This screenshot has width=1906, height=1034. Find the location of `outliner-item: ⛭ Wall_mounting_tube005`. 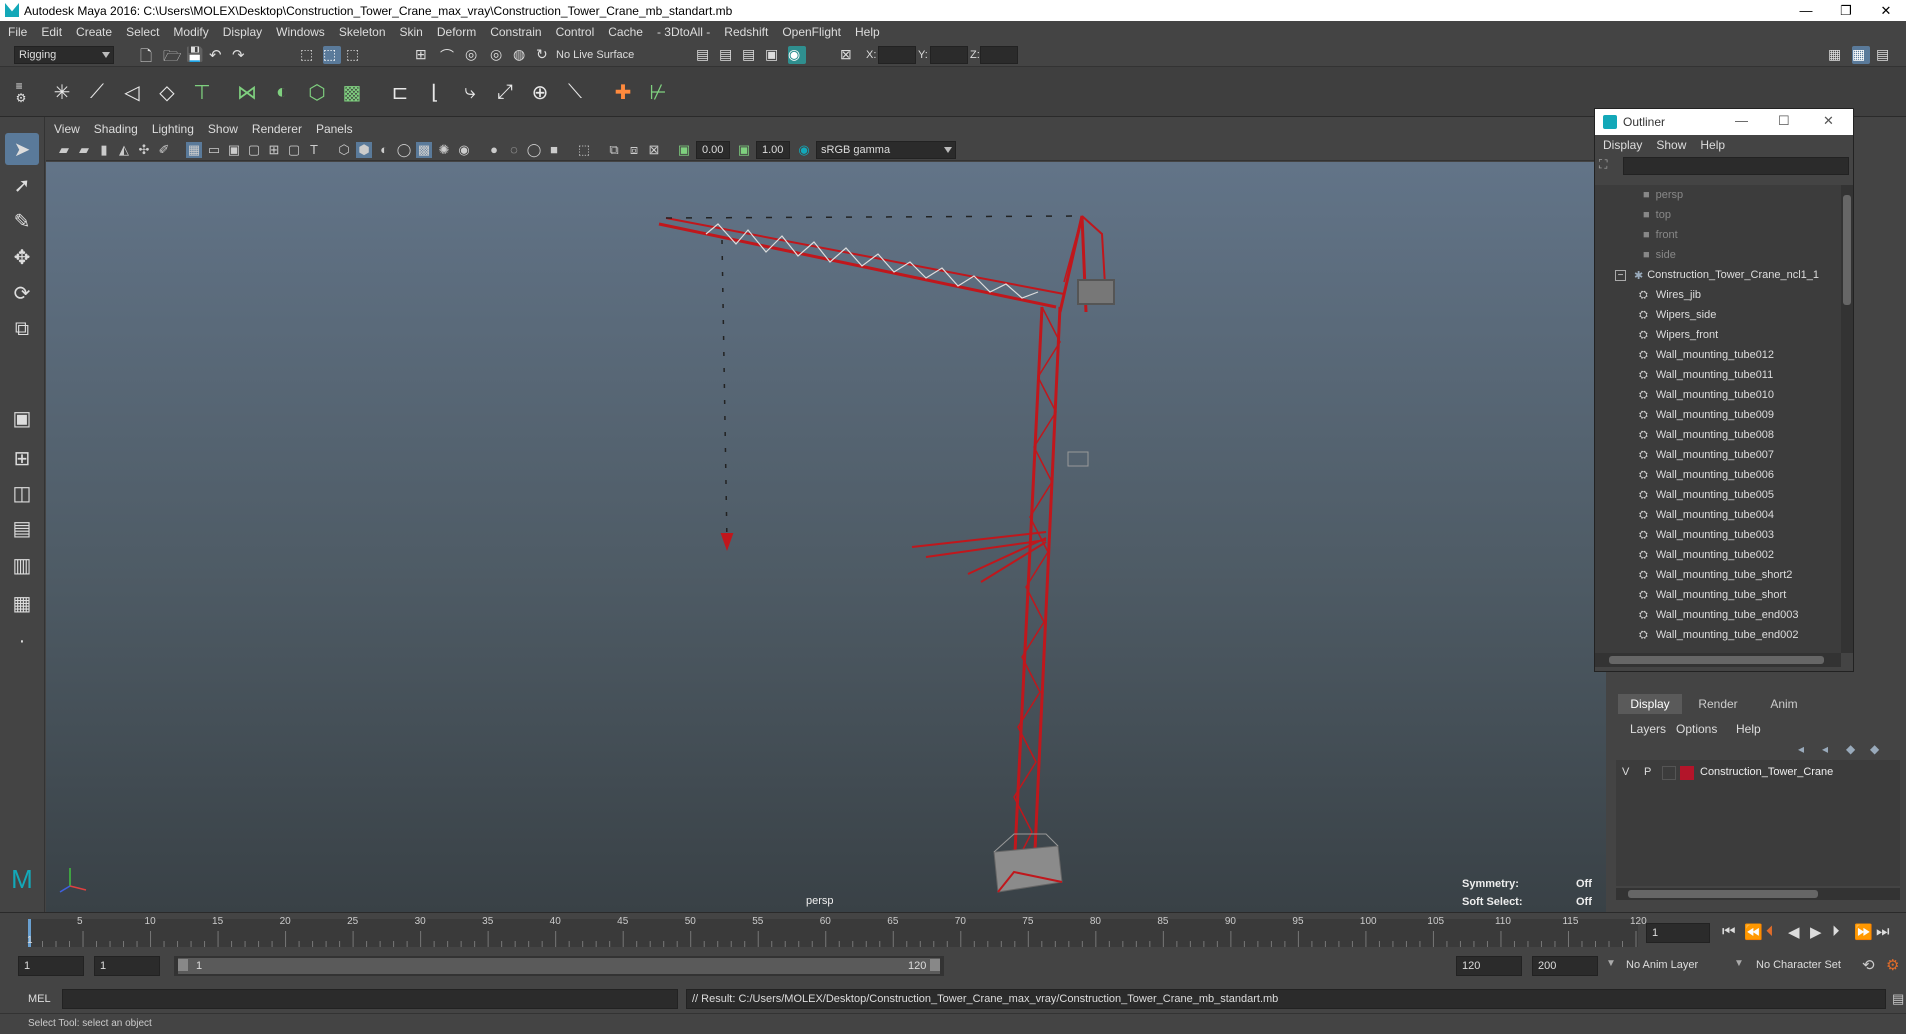

outliner-item: ⛭ Wall_mounting_tube005 is located at coordinates (1717, 495).